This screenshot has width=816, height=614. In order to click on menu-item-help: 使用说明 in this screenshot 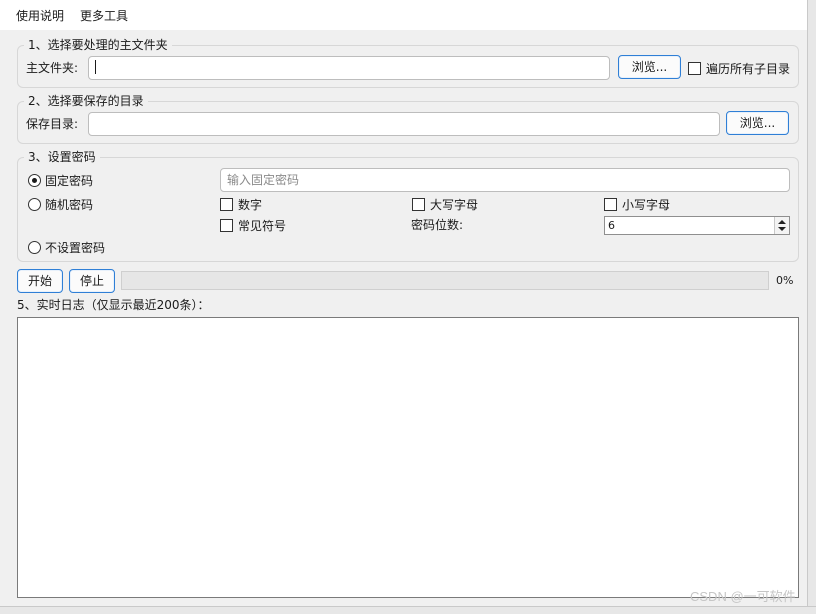, I will do `click(40, 15)`.